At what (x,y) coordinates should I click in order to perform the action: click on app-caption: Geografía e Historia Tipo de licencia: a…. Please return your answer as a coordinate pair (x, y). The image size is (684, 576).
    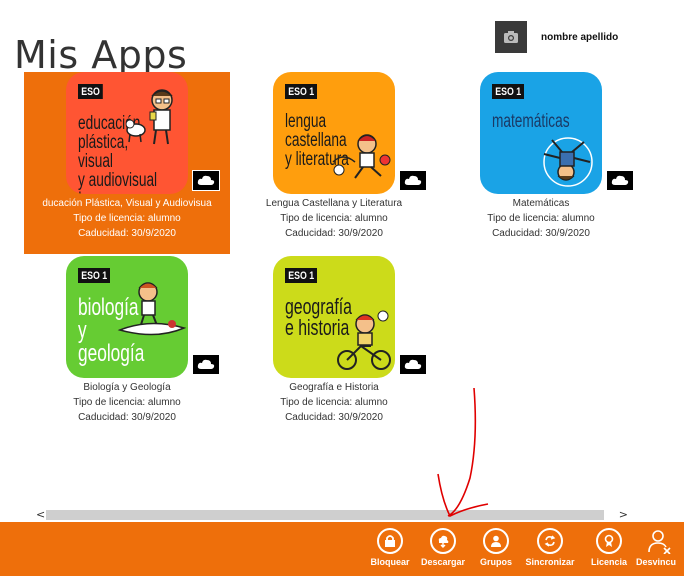
    Looking at the image, I should click on (334, 402).